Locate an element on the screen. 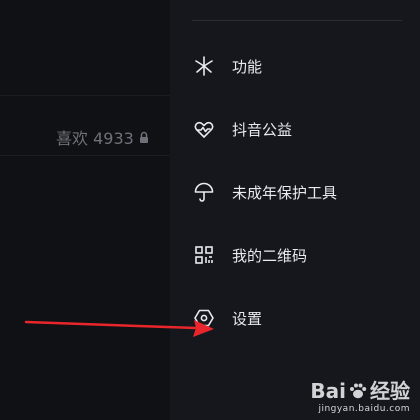 Image resolution: width=420 pixels, height=420 pixels. gear-hexagon-icon is located at coordinates (204, 318).